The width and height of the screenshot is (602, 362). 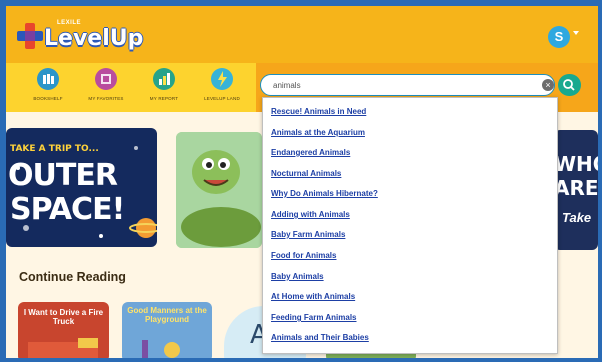 I want to click on nav-item-favorites: MY FAVORITES, so click(x=106, y=88).